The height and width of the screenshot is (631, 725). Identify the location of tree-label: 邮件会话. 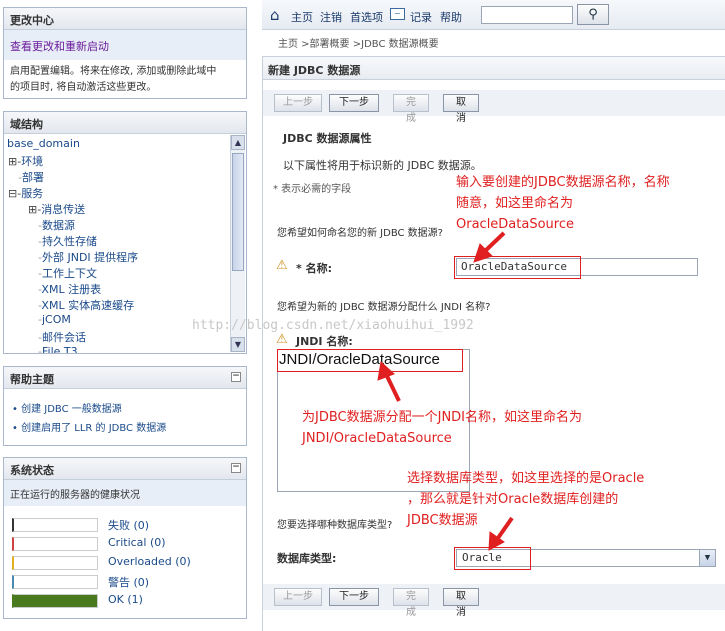
(63, 337).